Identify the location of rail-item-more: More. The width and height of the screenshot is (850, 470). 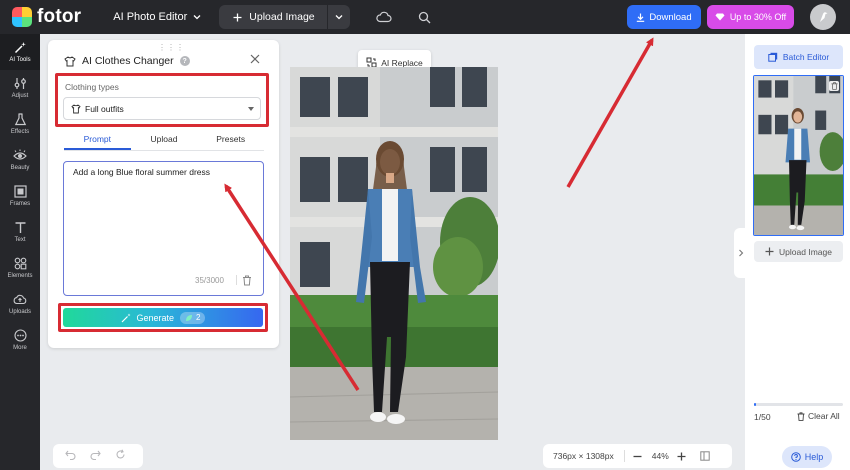
(20, 340).